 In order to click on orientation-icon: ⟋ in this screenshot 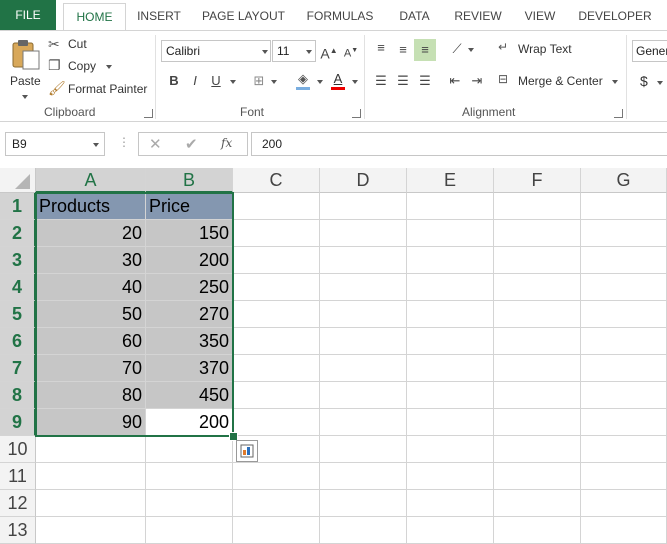, I will do `click(457, 49)`.